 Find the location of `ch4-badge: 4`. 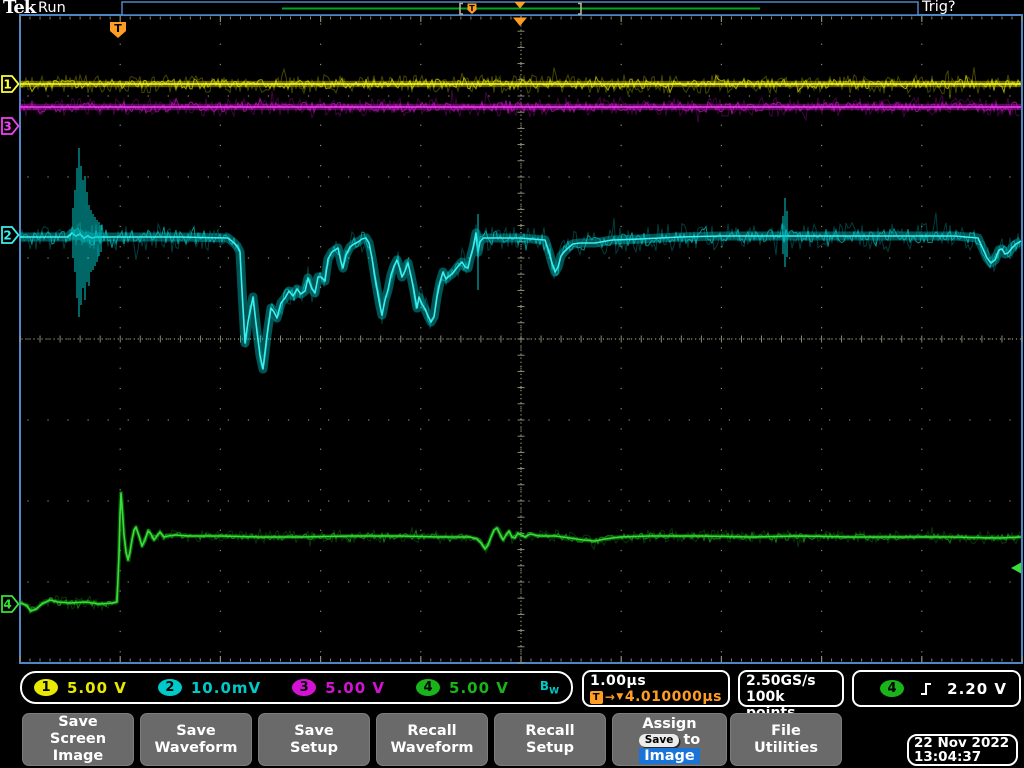

ch4-badge: 4 is located at coordinates (428, 687).